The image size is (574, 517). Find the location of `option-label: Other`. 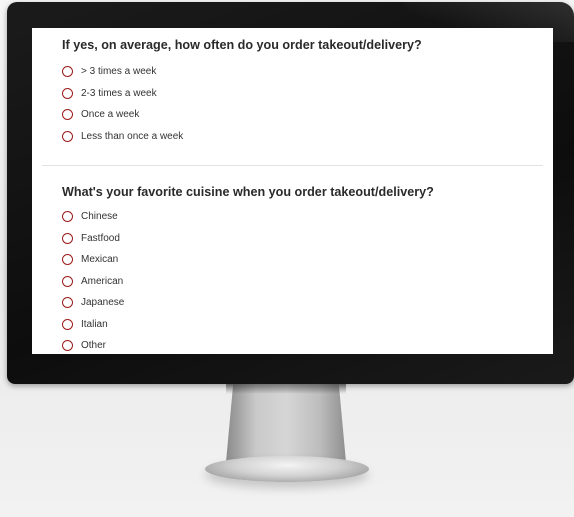

option-label: Other is located at coordinates (94, 346).